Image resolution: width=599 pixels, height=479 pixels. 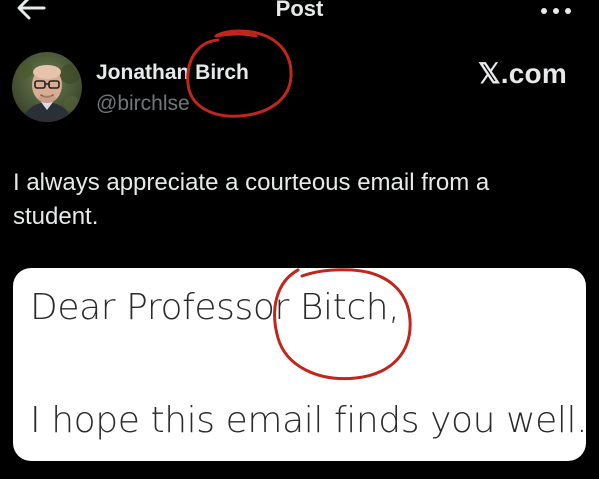 I want to click on more-horizontal-icon, so click(x=556, y=11).